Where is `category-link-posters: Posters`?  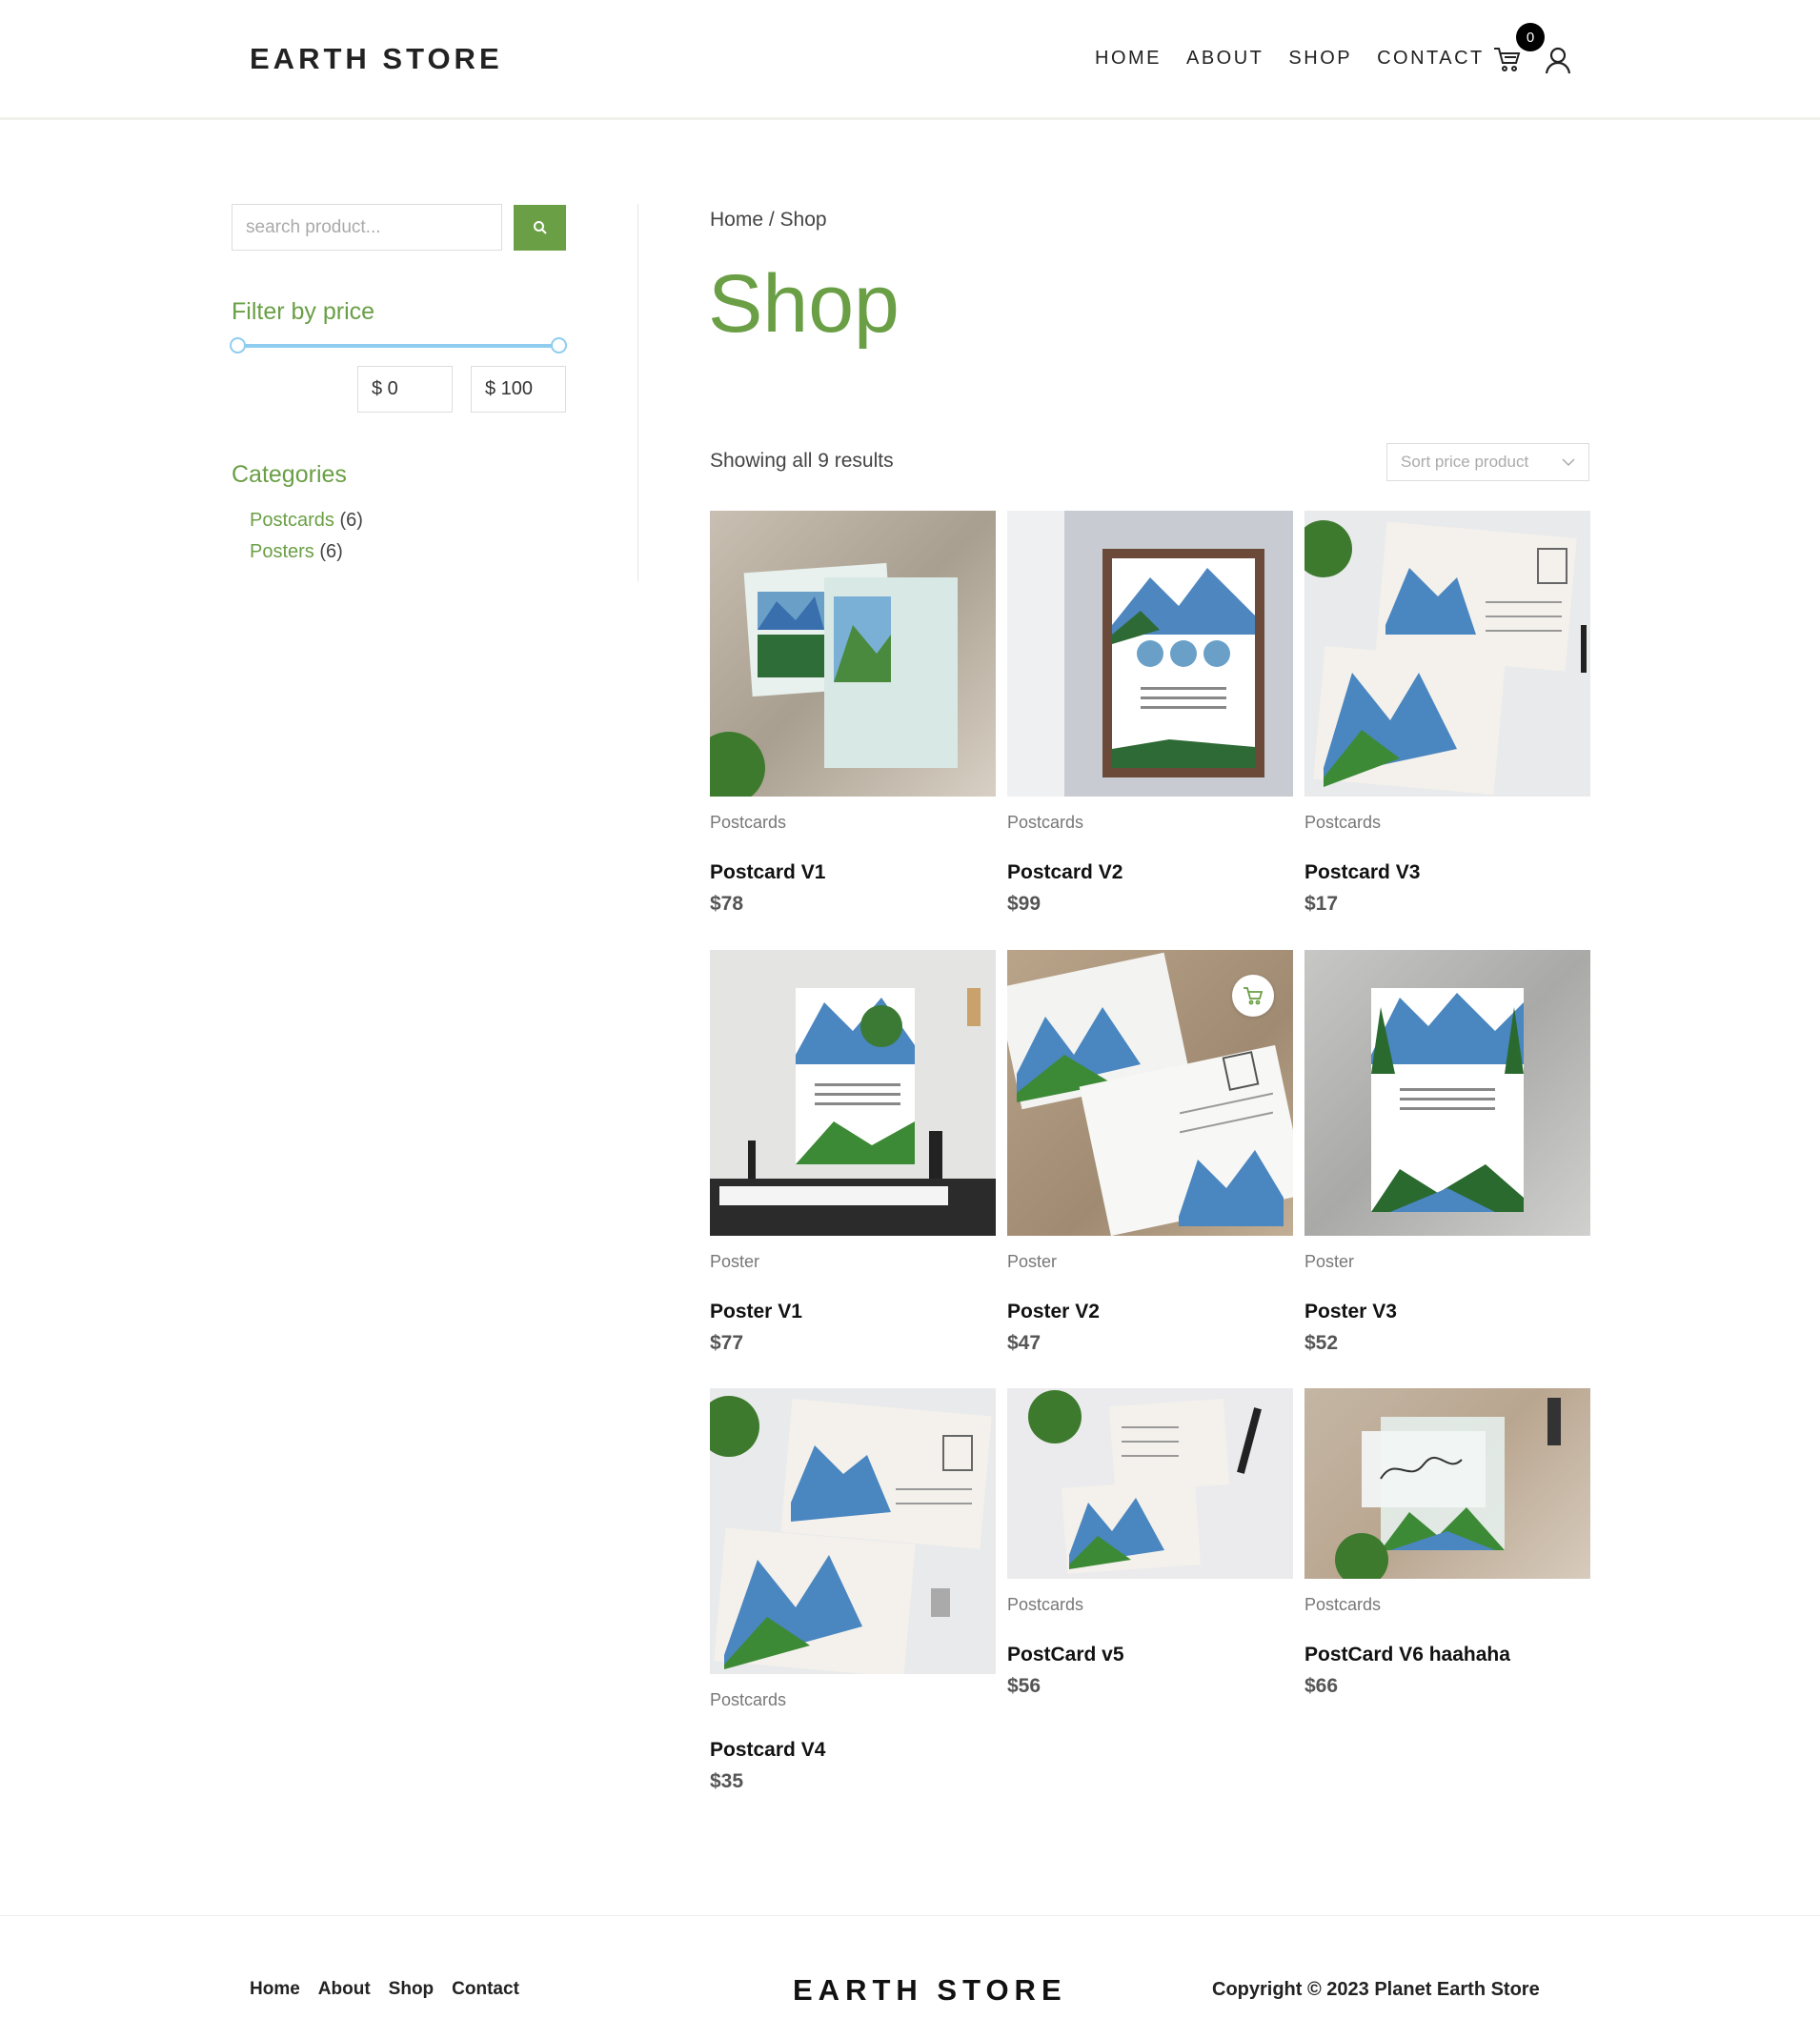
category-link-posters: Posters is located at coordinates (282, 551).